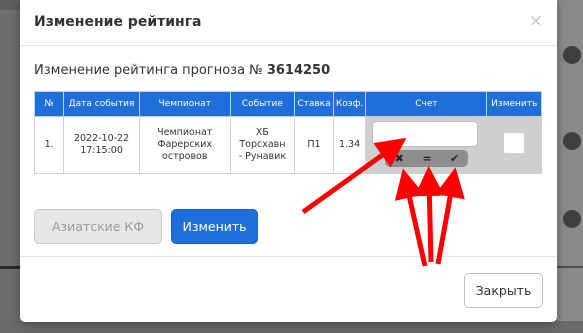 The width and height of the screenshot is (583, 333). What do you see at coordinates (185, 132) in the screenshot?
I see `championship-line: Чемпионат` at bounding box center [185, 132].